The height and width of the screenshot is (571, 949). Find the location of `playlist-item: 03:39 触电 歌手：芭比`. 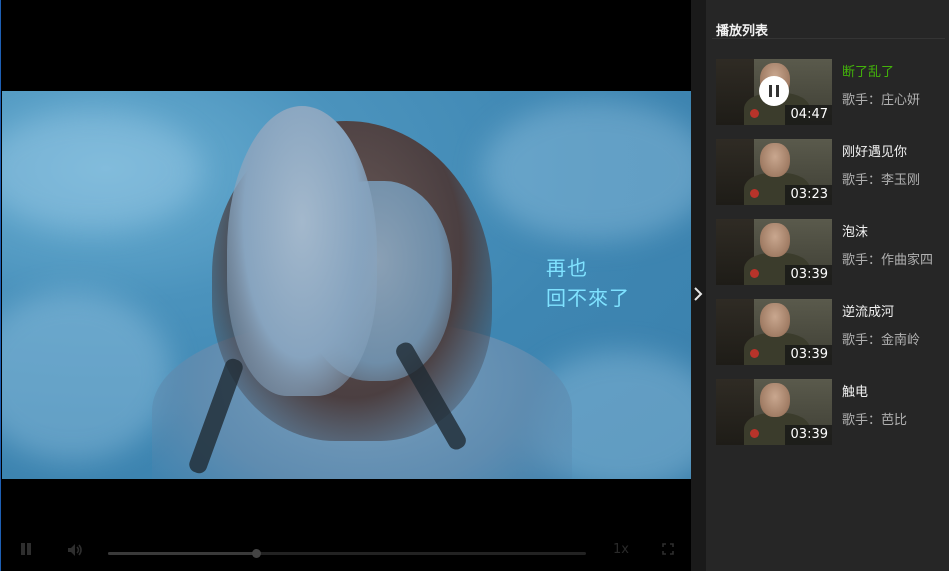

playlist-item: 03:39 触电 歌手：芭比 is located at coordinates (831, 412).